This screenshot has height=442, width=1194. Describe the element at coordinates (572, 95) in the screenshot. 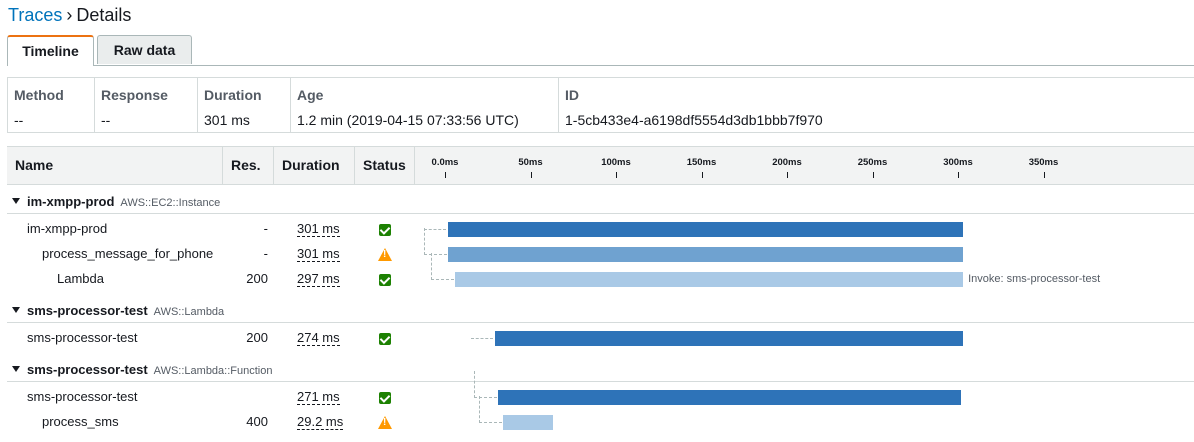

I see `id-label: ID` at that location.